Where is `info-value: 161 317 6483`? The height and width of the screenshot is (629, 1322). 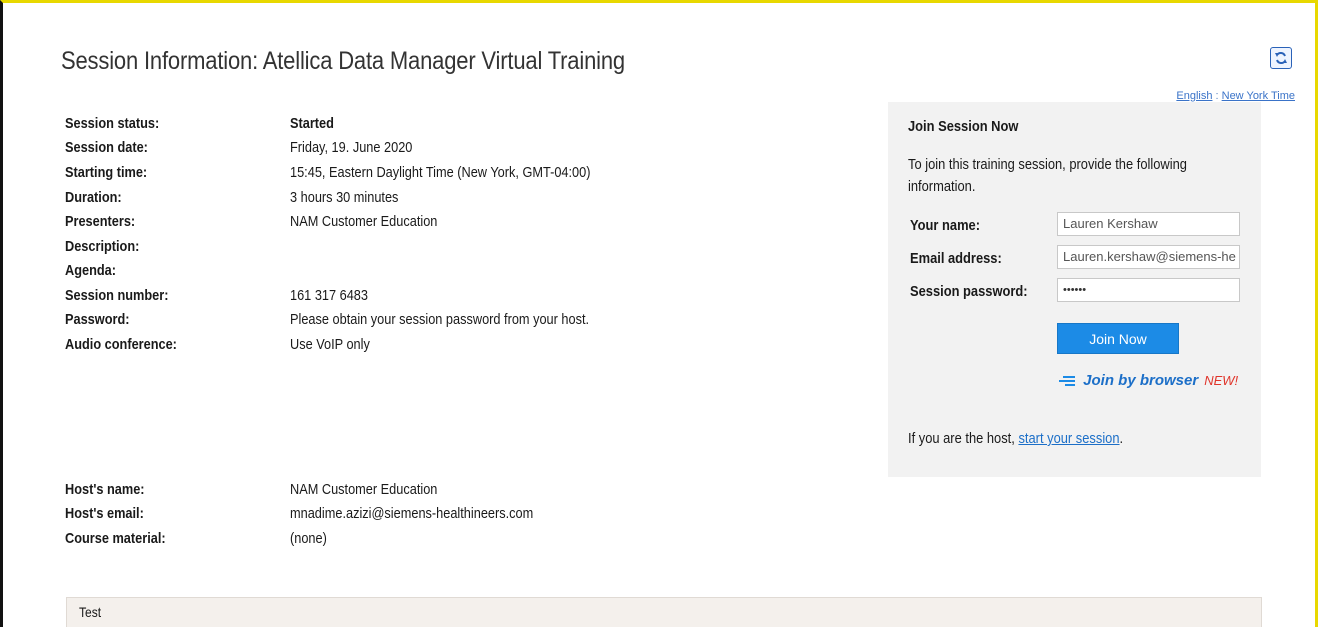 info-value: 161 317 6483 is located at coordinates (329, 295).